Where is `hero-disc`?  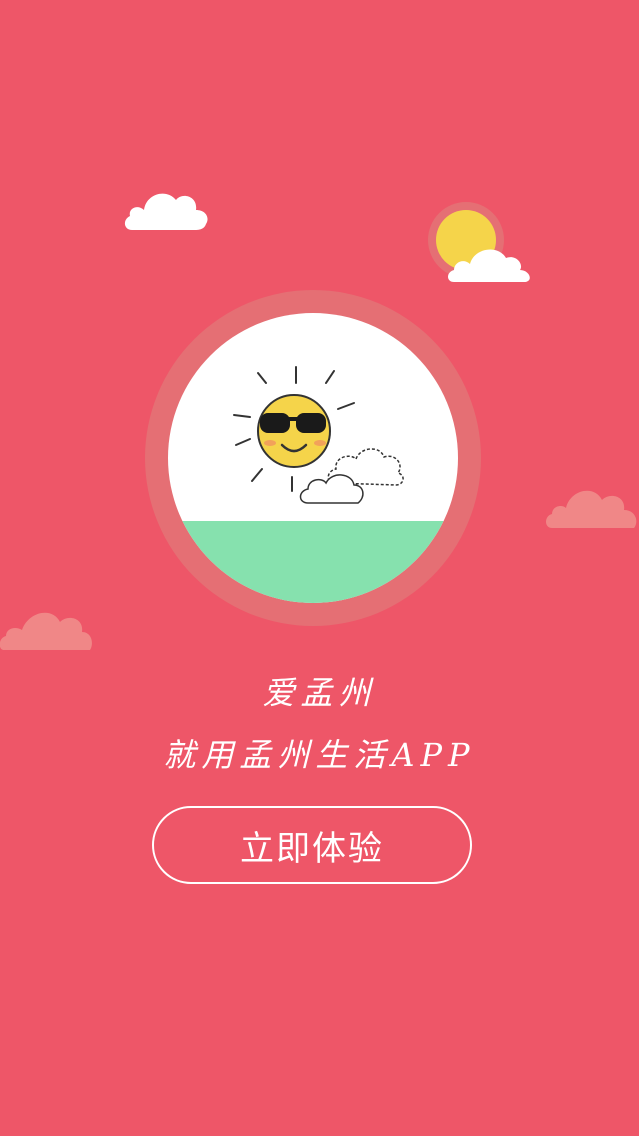 hero-disc is located at coordinates (313, 458).